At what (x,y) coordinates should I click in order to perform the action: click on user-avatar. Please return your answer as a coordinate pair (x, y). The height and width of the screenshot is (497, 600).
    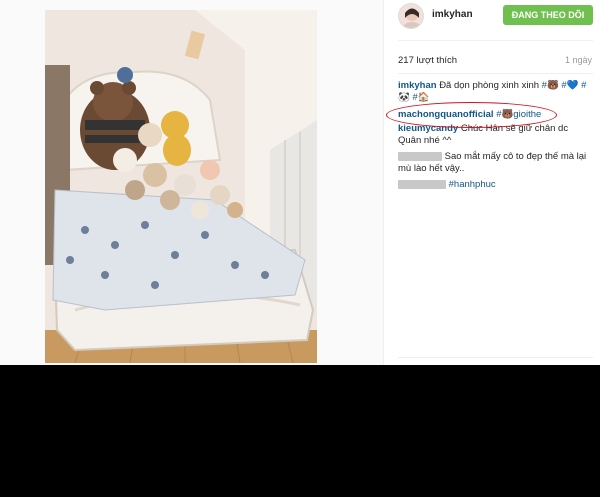
    Looking at the image, I should click on (411, 16).